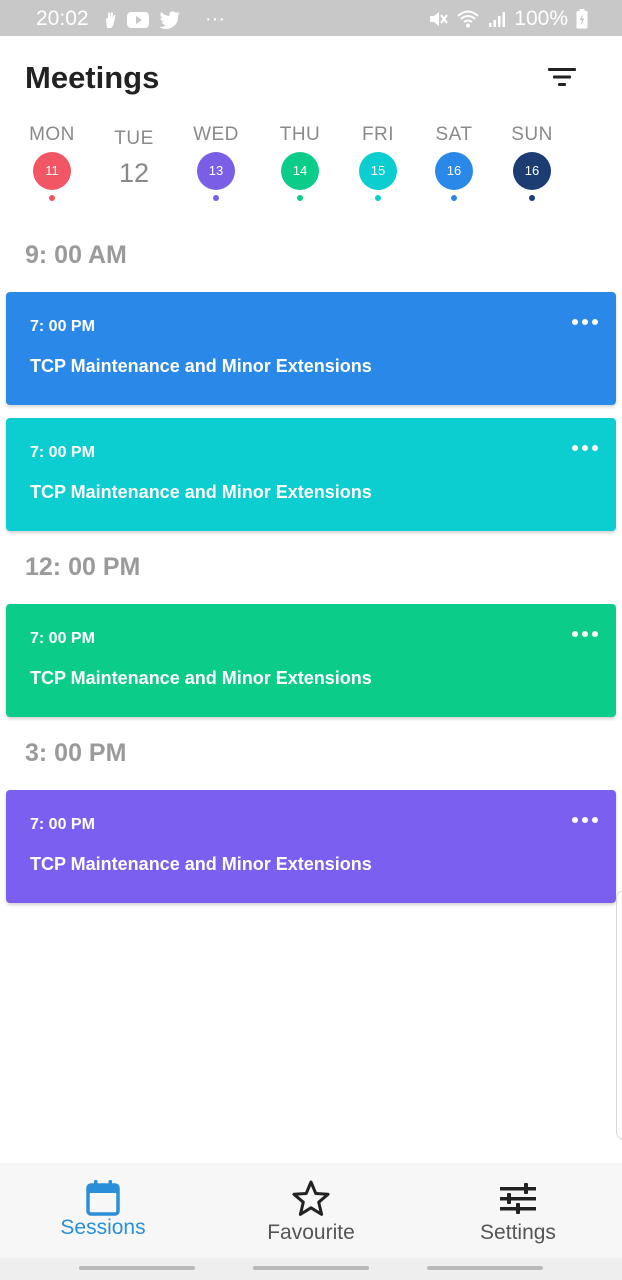  I want to click on battery-icon, so click(582, 19).